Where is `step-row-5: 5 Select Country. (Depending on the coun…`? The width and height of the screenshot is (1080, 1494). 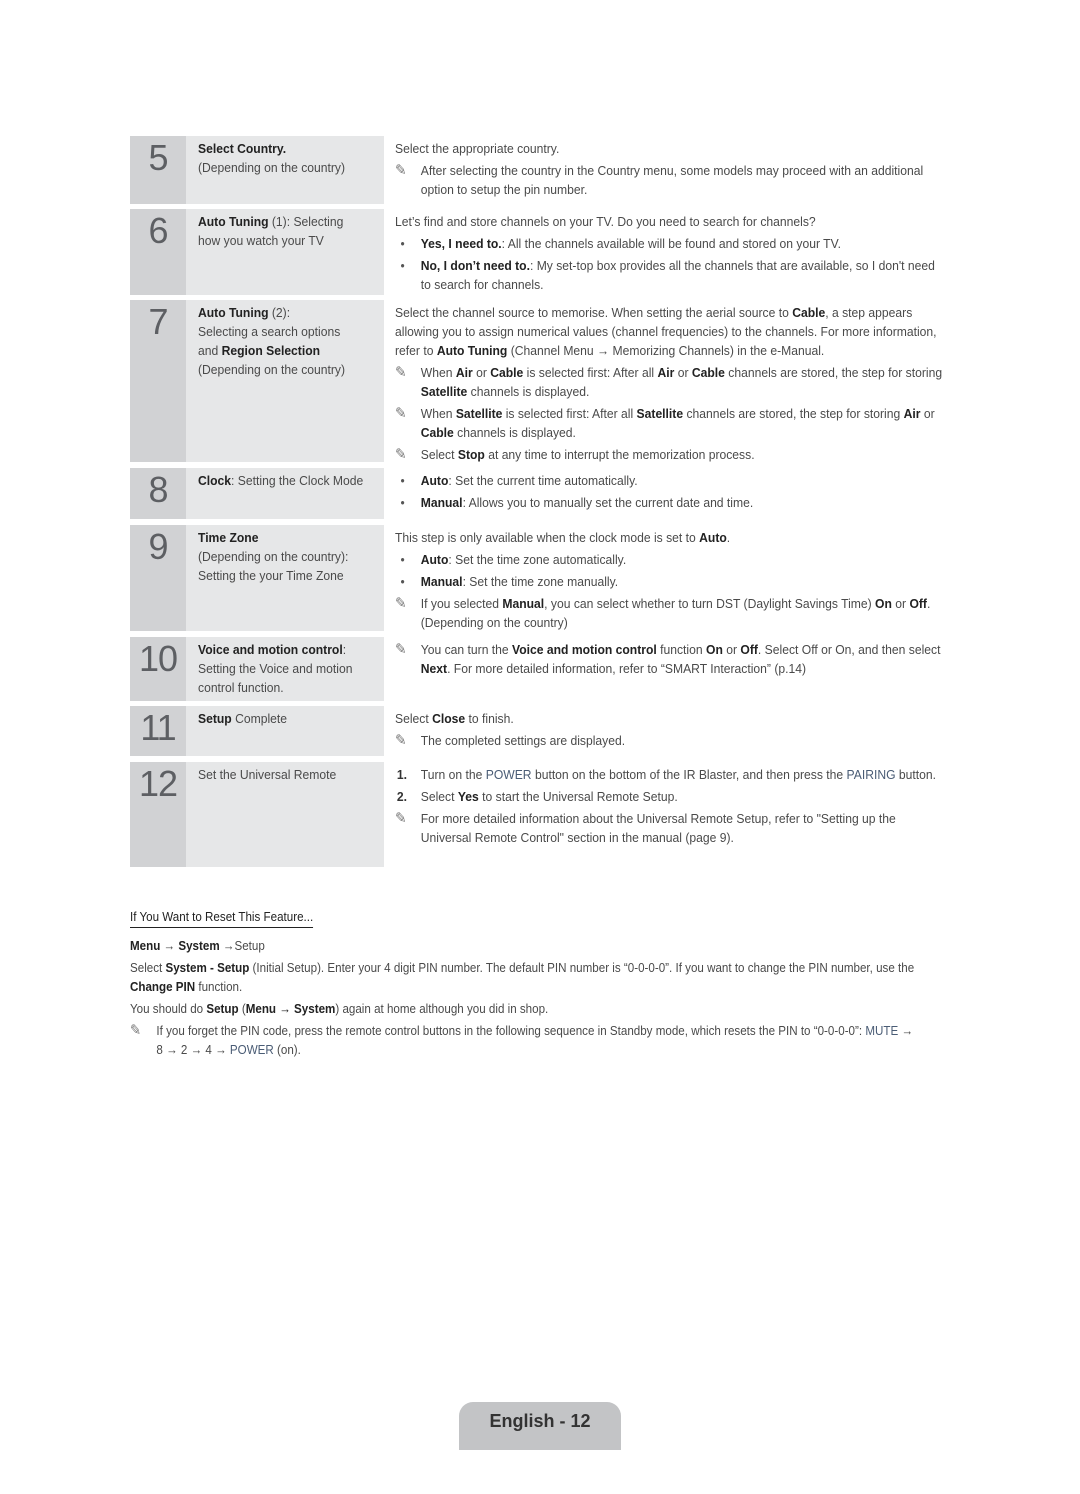 step-row-5: 5 Select Country. (Depending on the coun… is located at coordinates (537, 170).